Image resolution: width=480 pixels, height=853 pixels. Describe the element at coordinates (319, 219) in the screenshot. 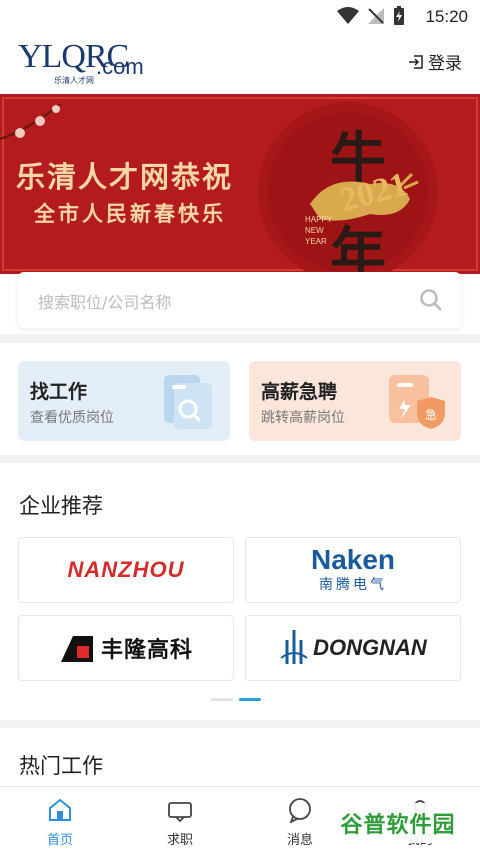

I see `banner-greeting-line: HAPPY` at that location.